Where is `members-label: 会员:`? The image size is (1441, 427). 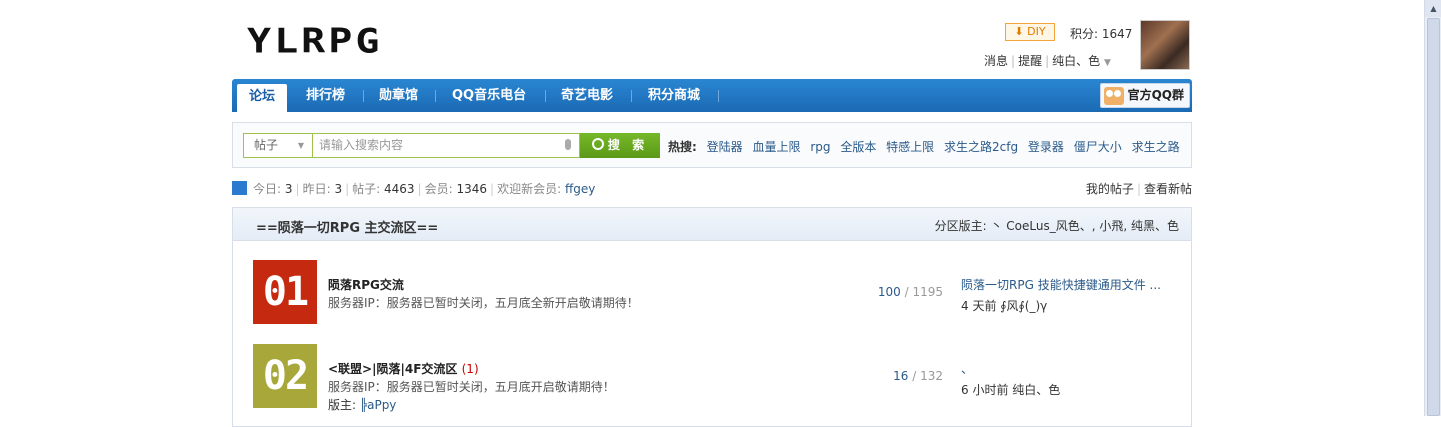 members-label: 会员: is located at coordinates (438, 189).